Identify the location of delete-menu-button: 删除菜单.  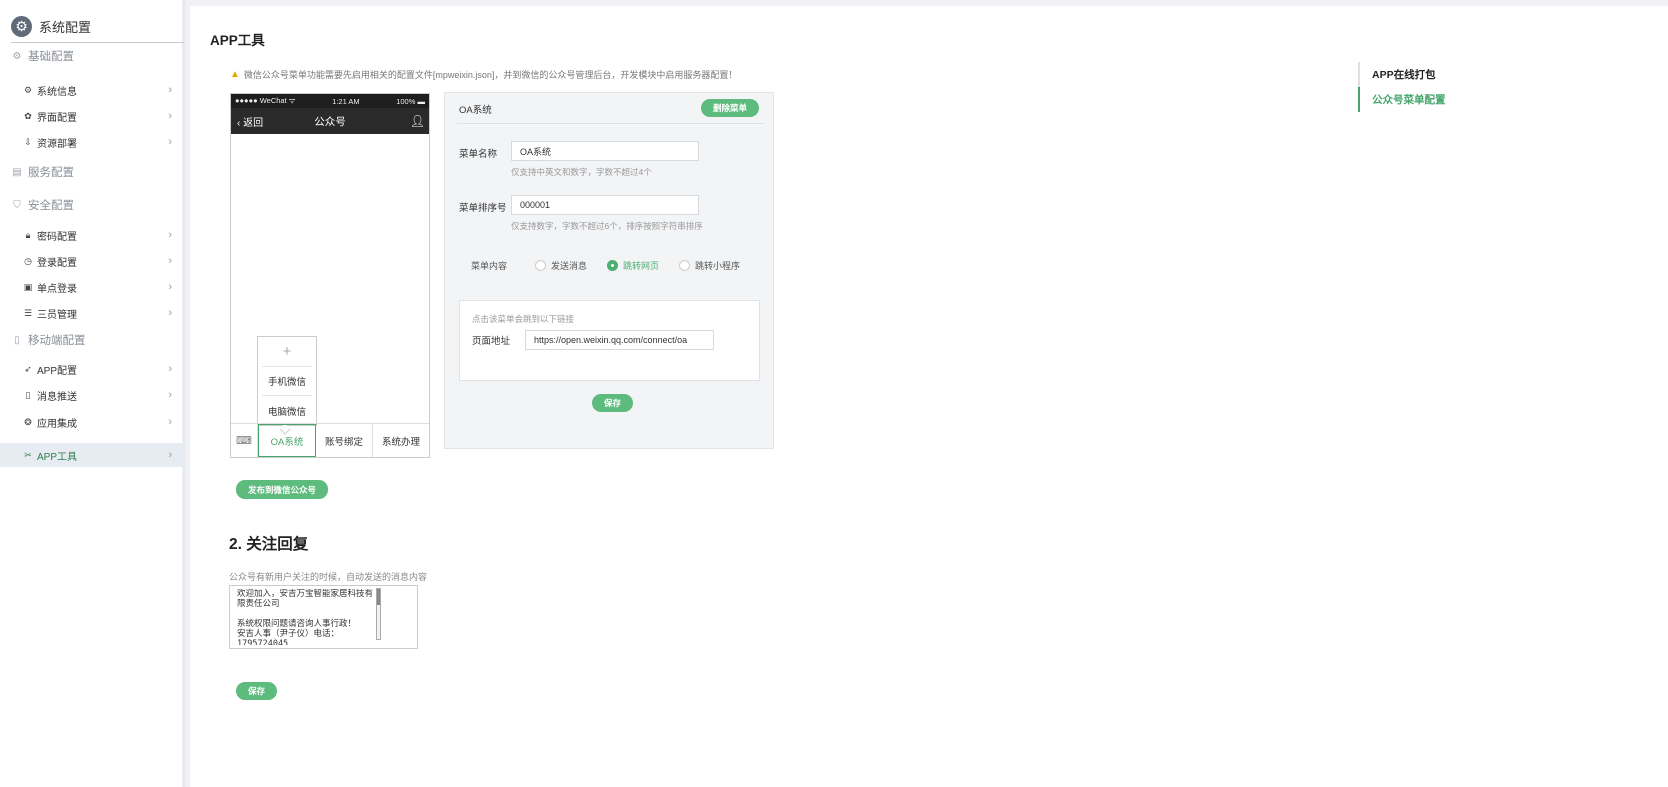
(730, 108).